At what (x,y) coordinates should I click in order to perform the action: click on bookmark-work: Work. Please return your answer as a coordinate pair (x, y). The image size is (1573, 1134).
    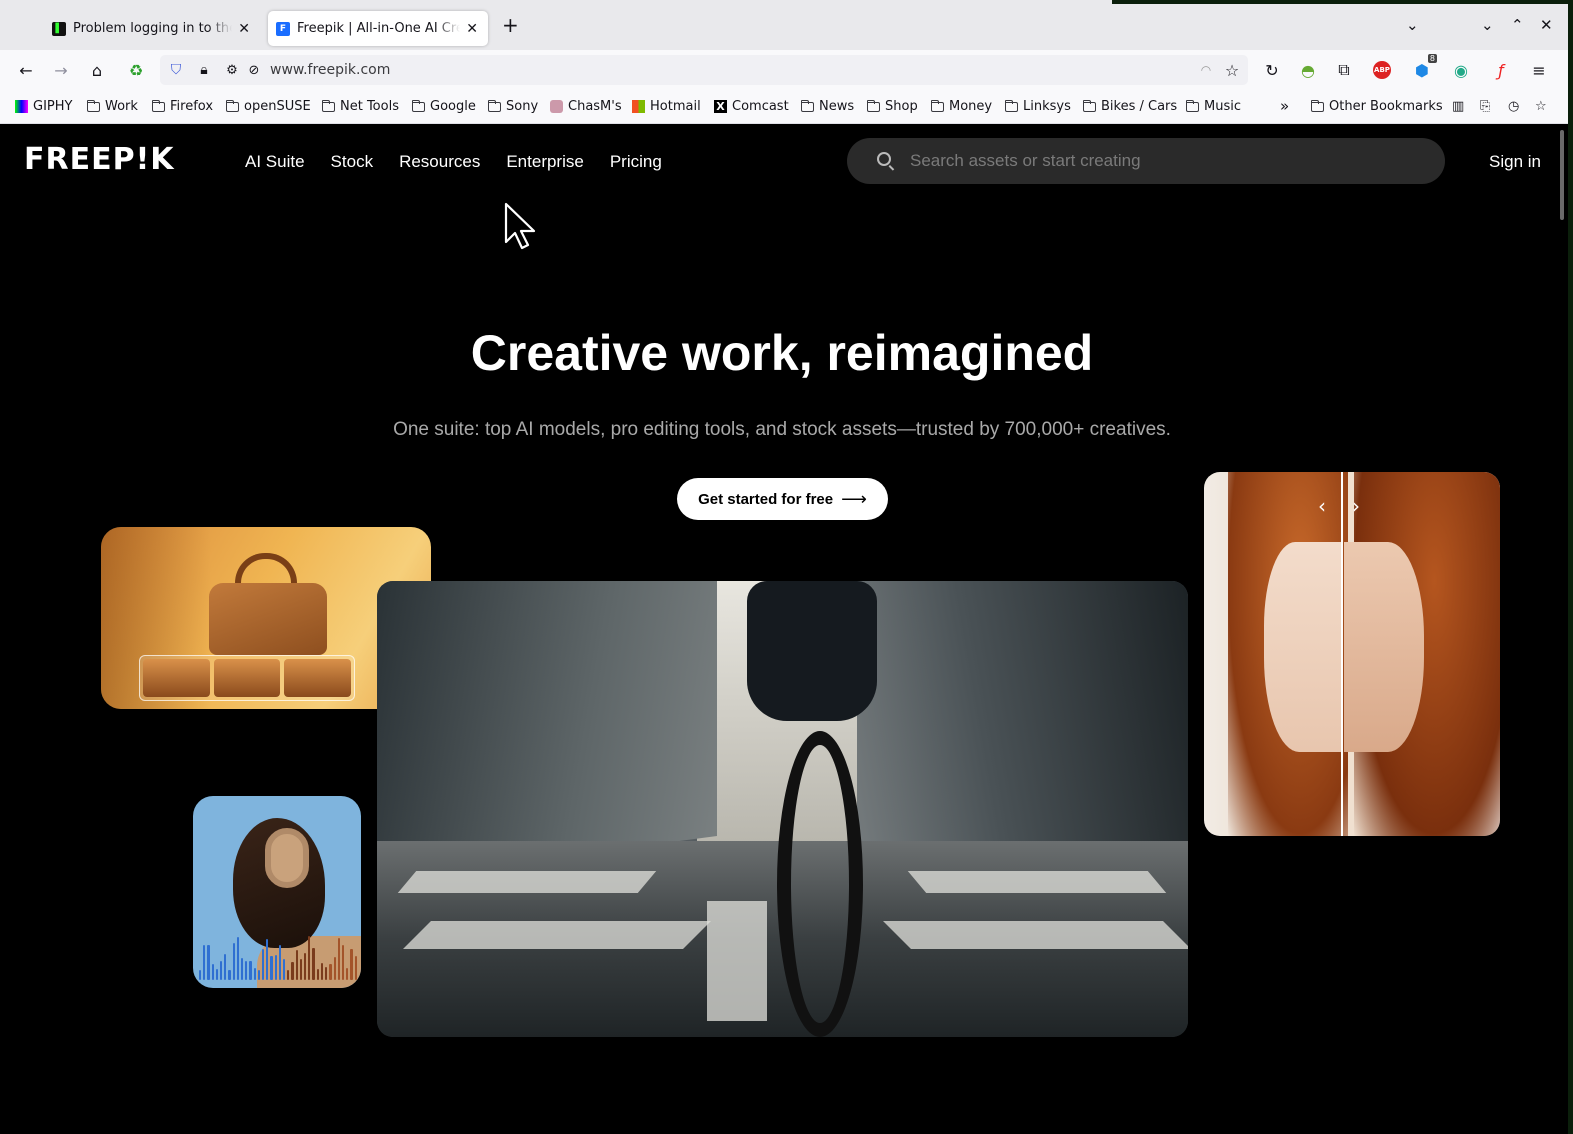
    Looking at the image, I should click on (112, 106).